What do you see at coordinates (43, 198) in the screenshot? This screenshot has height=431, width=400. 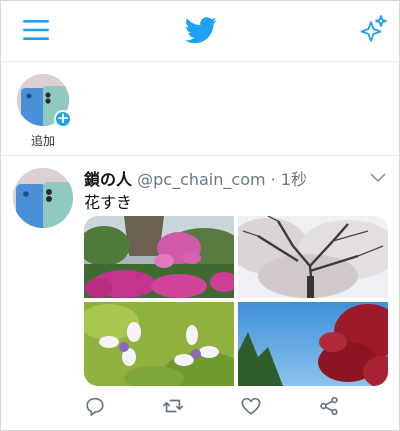 I see `avatar` at bounding box center [43, 198].